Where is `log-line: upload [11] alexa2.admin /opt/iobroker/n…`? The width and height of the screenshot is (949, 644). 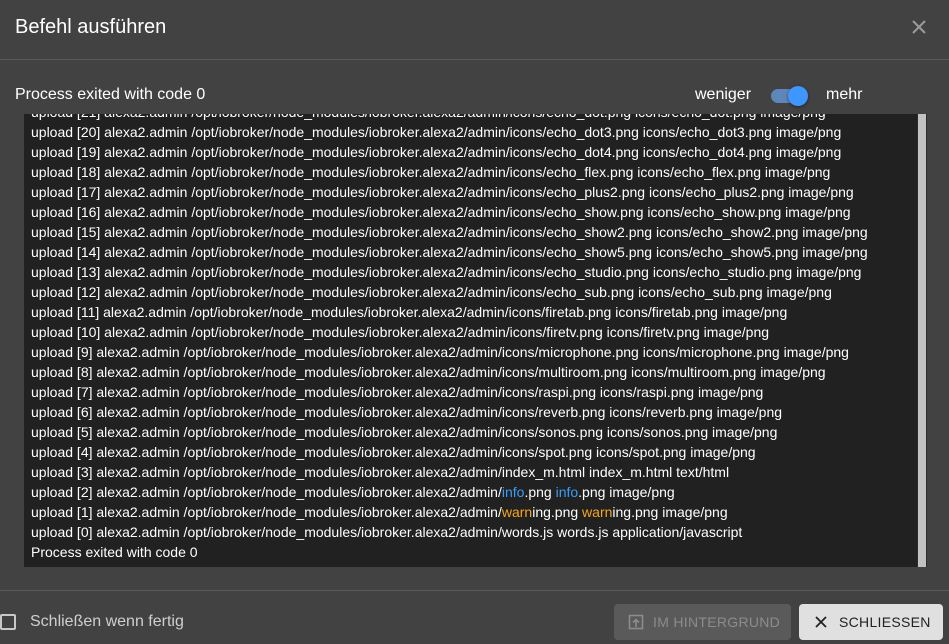 log-line: upload [11] alexa2.admin /opt/iobroker/n… is located at coordinates (409, 312).